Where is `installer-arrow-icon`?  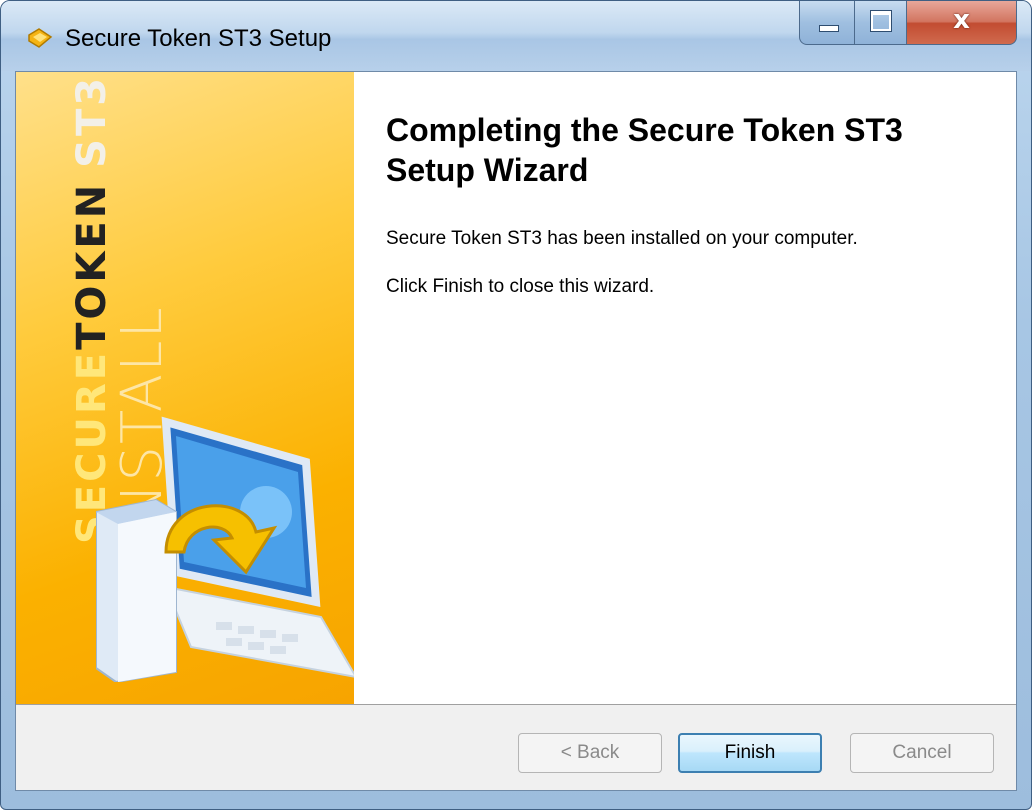
installer-arrow-icon is located at coordinates (40, 38).